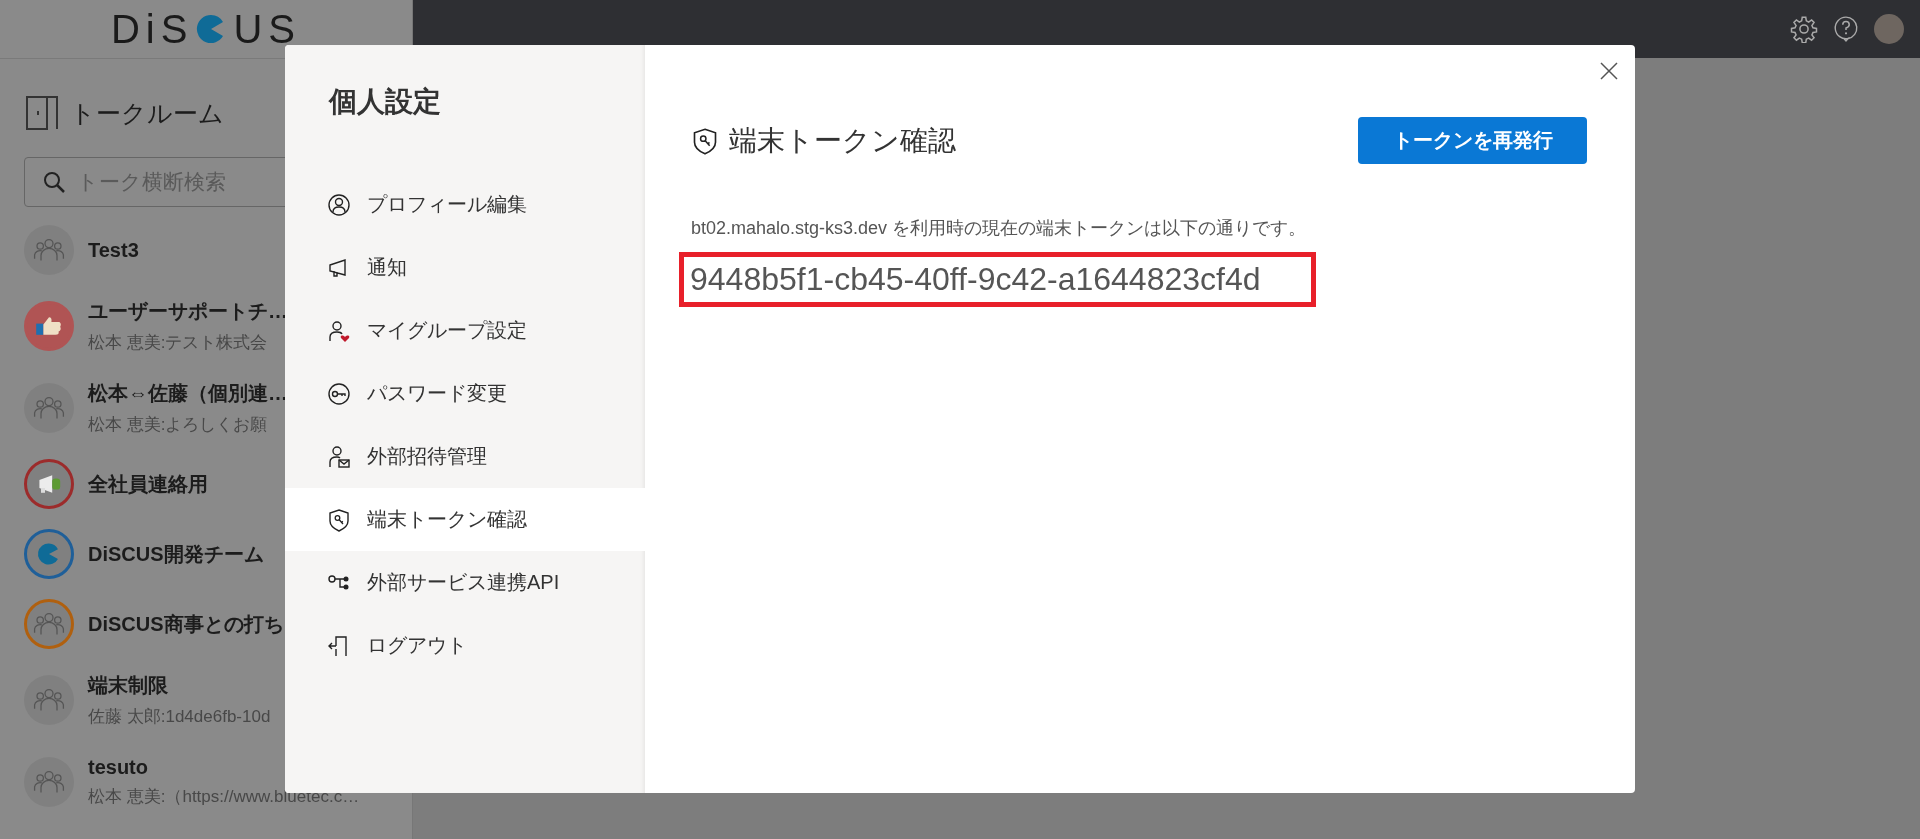 This screenshot has width=1920, height=839. Describe the element at coordinates (339, 204) in the screenshot. I see `profile-icon` at that location.